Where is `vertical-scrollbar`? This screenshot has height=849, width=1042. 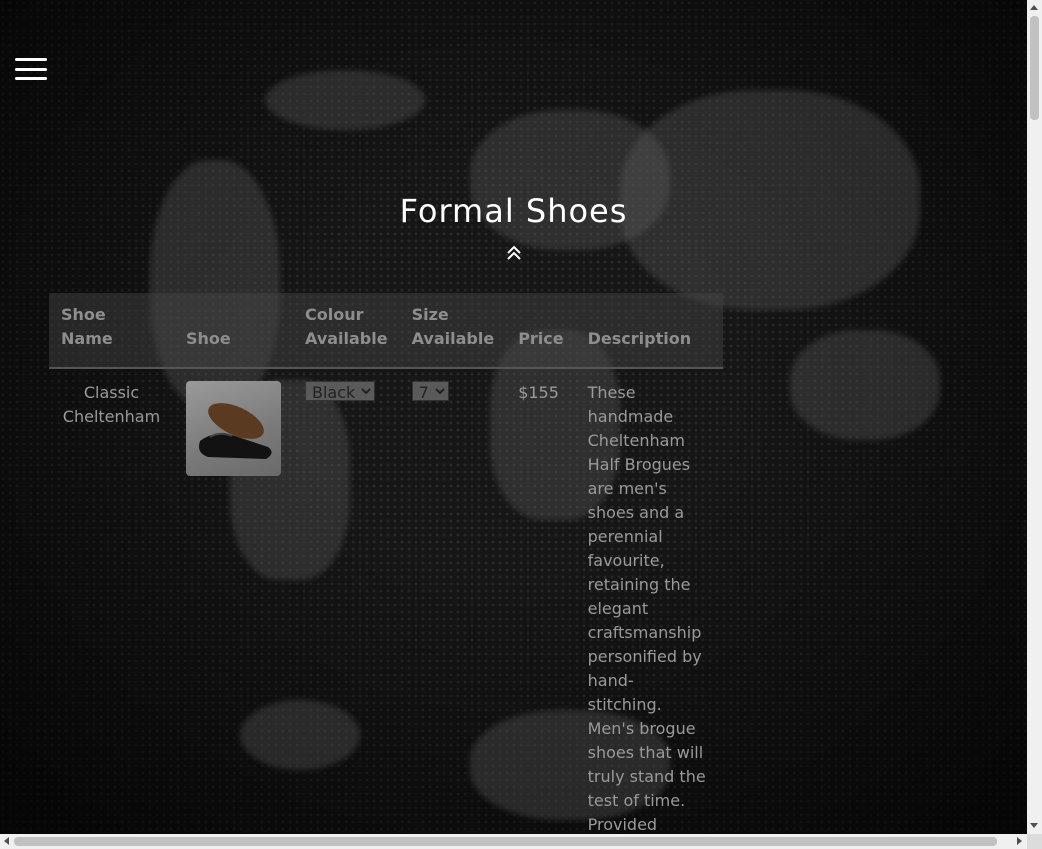
vertical-scrollbar is located at coordinates (1034, 417).